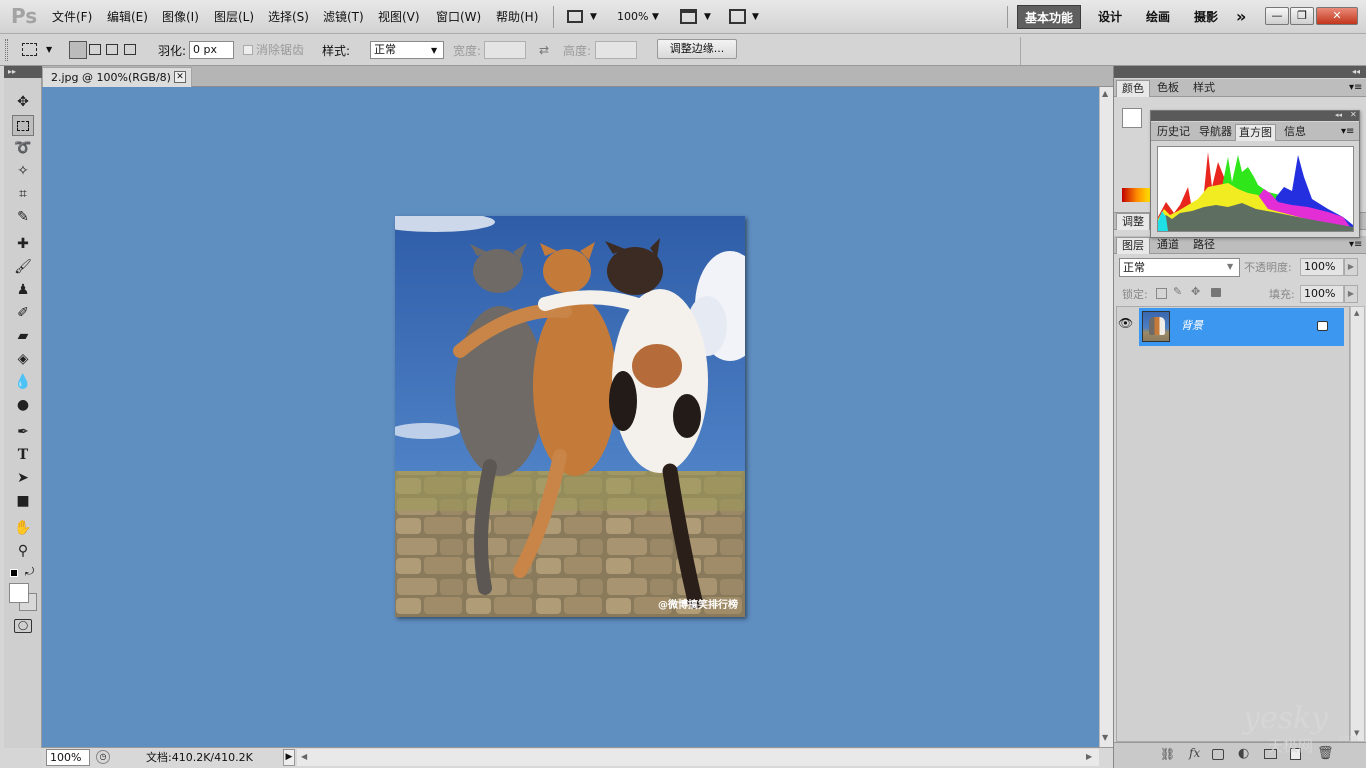 Image resolution: width=1366 pixels, height=768 pixels. Describe the element at coordinates (23, 290) in the screenshot. I see `clone-stamp-tool-icon: ♟` at that location.